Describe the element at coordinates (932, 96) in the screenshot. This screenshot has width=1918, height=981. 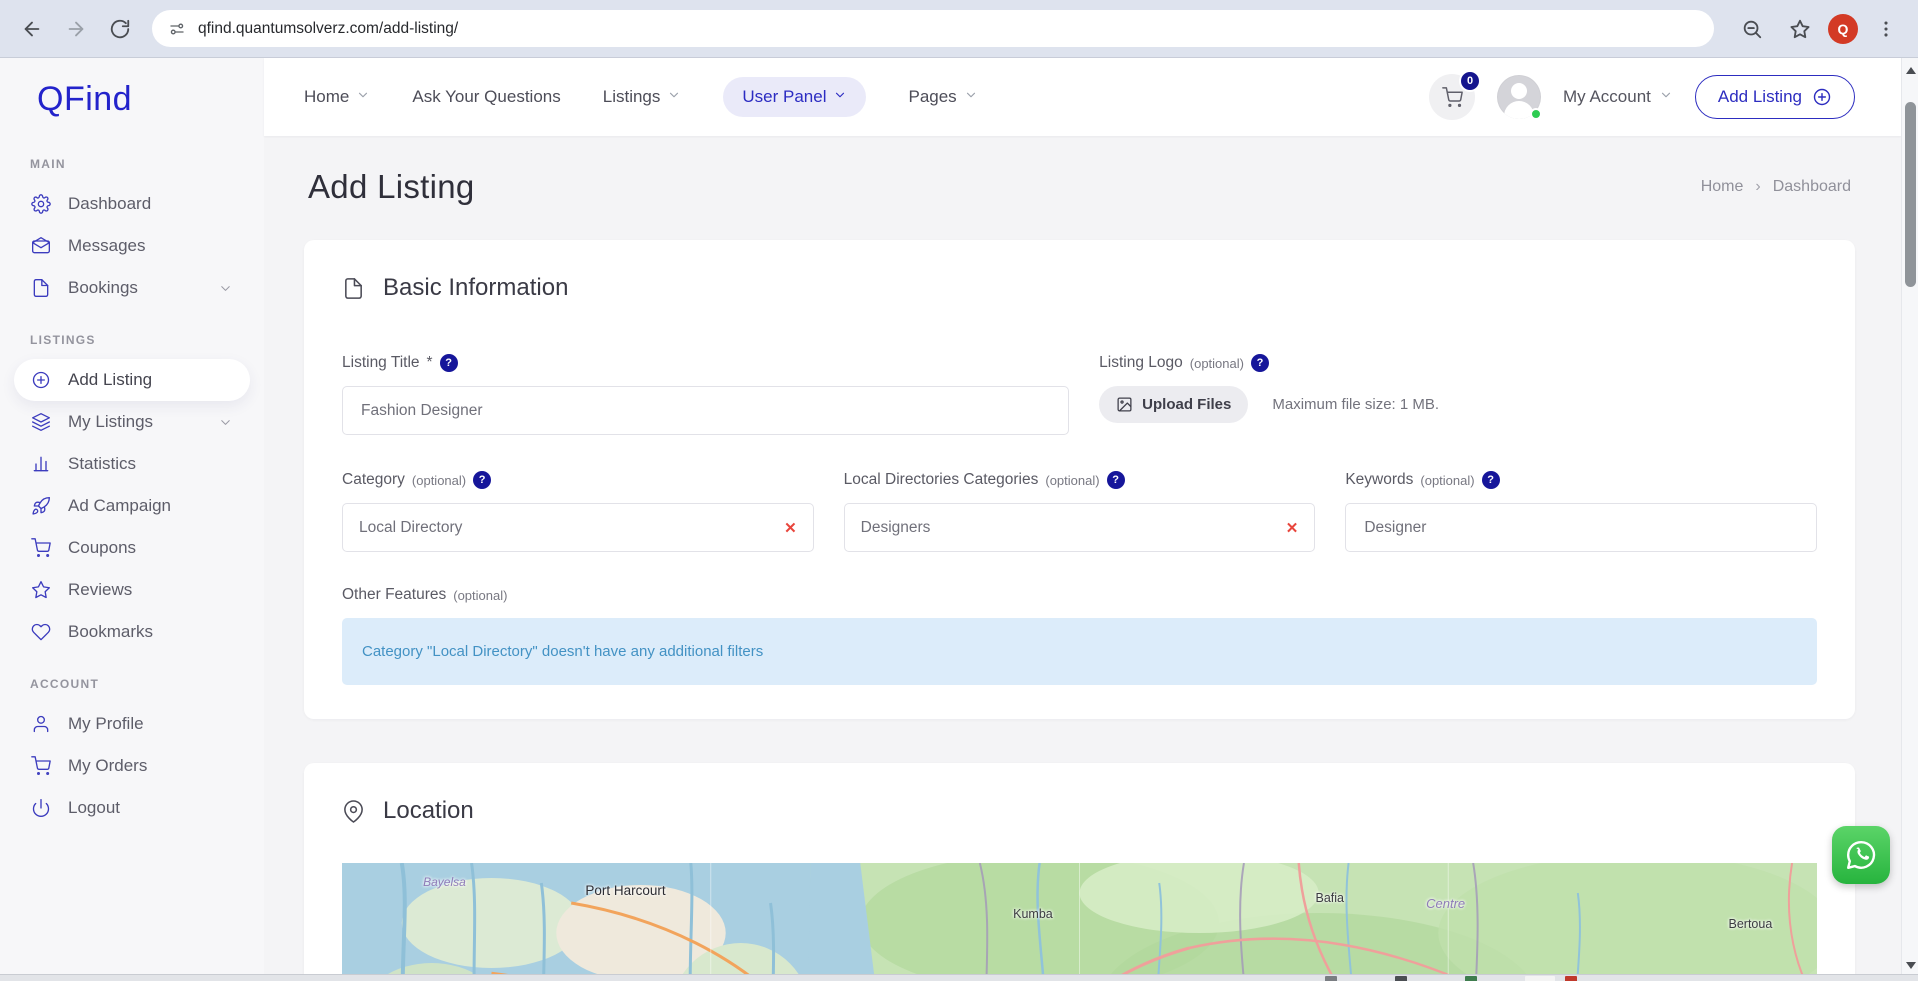
I see `nav-label: Pages` at that location.